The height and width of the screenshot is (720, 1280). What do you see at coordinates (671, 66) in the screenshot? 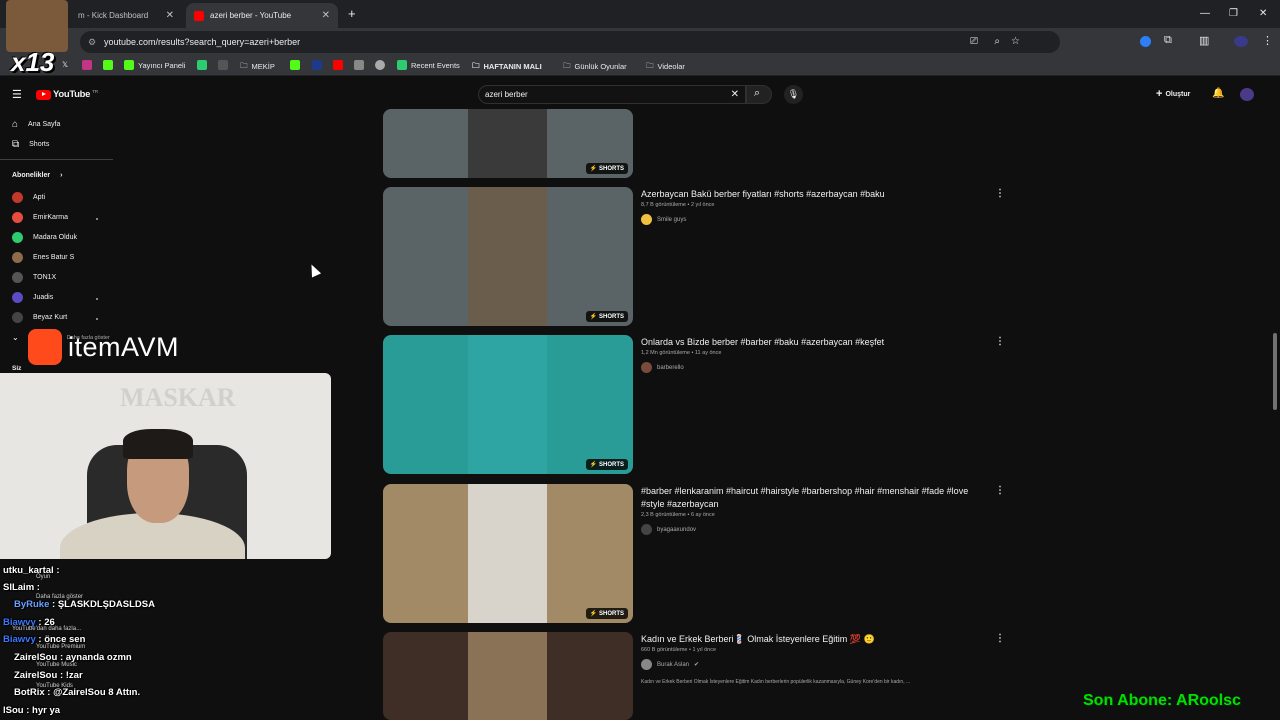
I see `bookmark-label: Videolar` at bounding box center [671, 66].